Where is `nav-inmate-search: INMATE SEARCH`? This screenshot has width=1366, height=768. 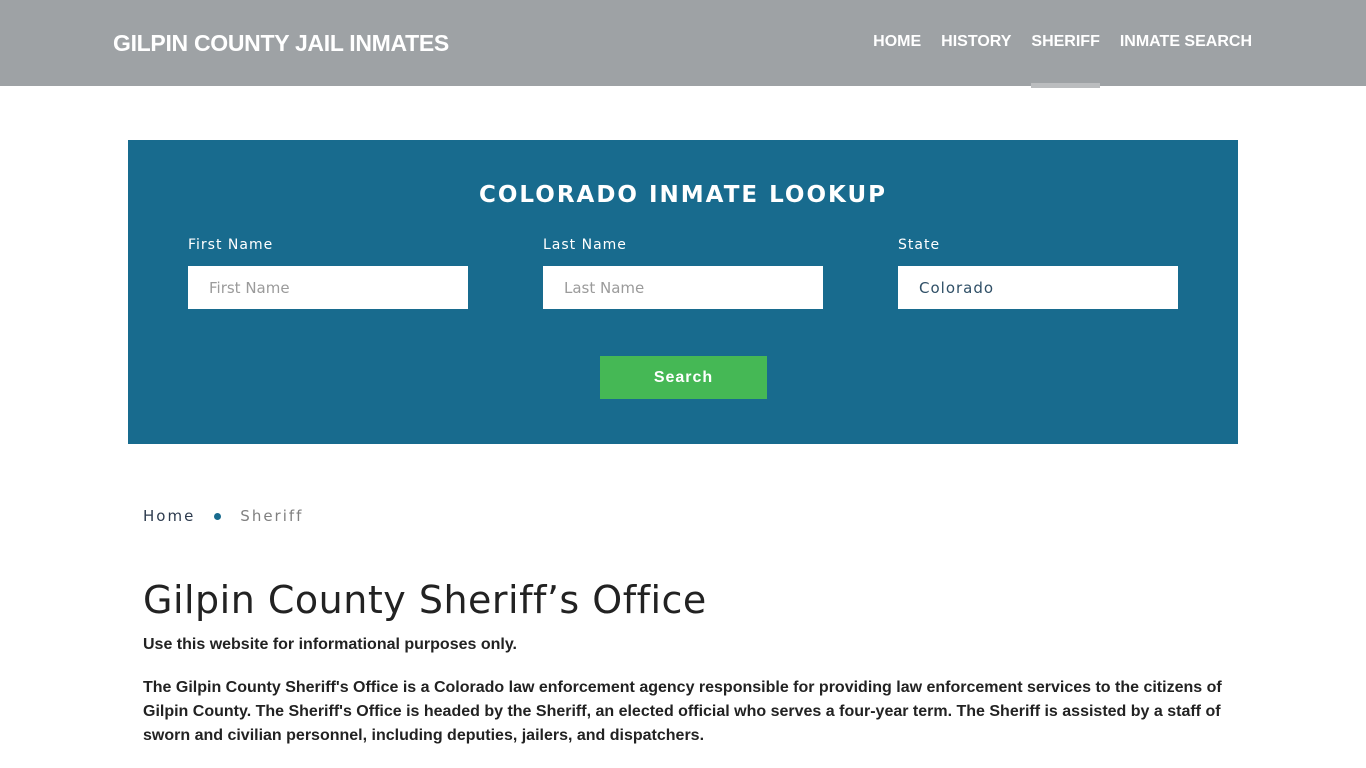
nav-inmate-search: INMATE SEARCH is located at coordinates (1186, 61).